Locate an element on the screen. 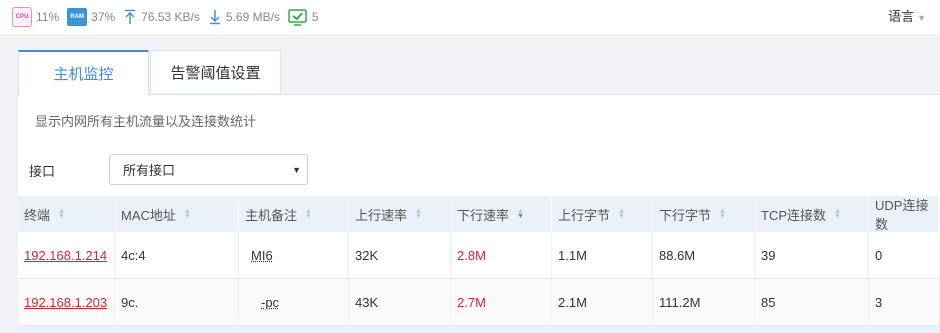 The width and height of the screenshot is (940, 333). language-label: 语言 is located at coordinates (901, 16).